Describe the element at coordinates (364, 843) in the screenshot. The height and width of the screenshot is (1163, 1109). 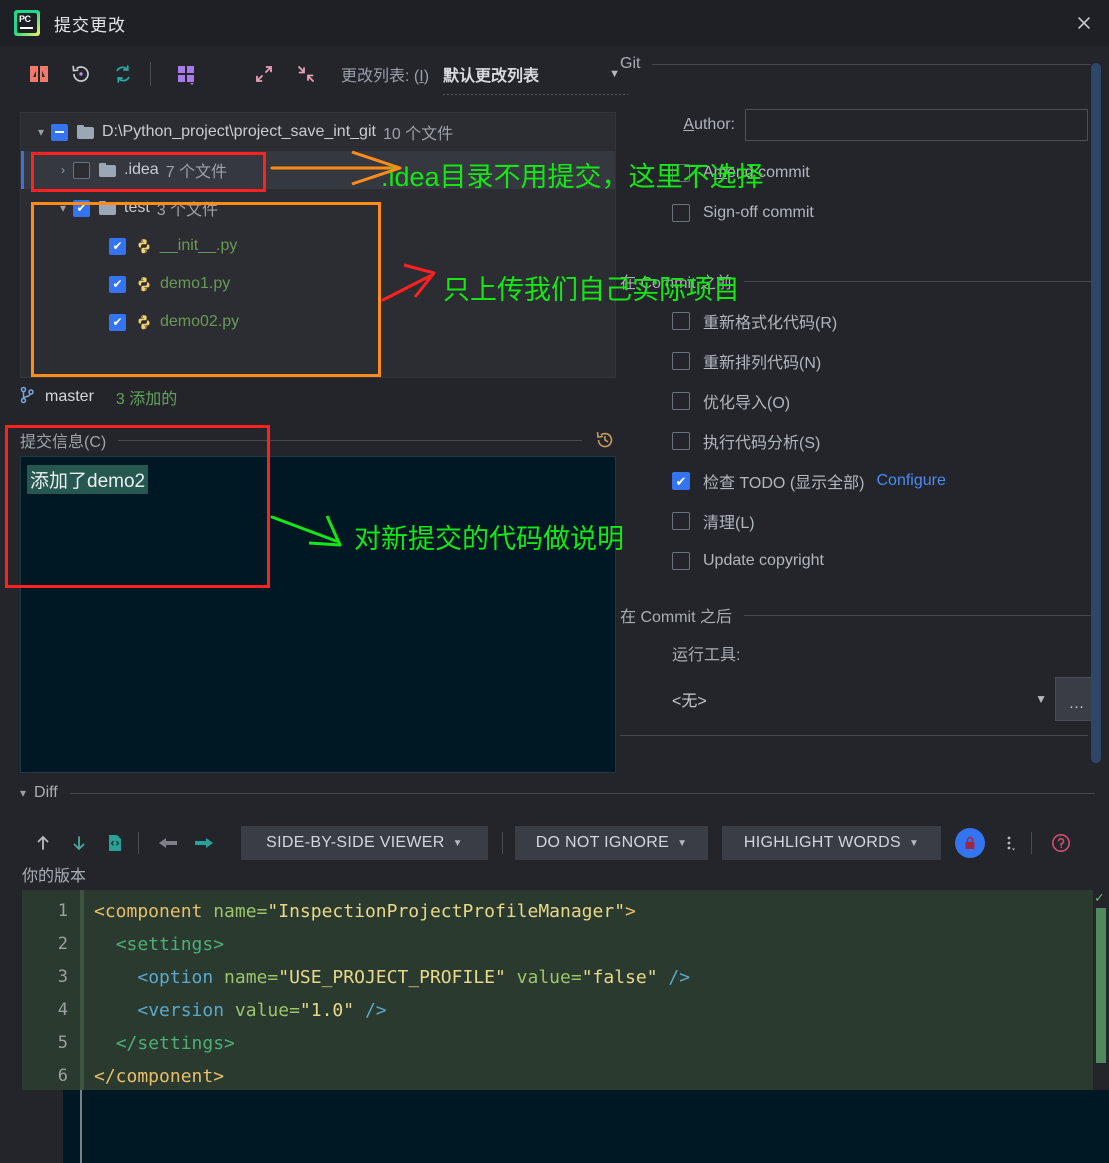
I see `viewer-mode-button: SIDE-BY-SIDE VIEWER ▼` at that location.